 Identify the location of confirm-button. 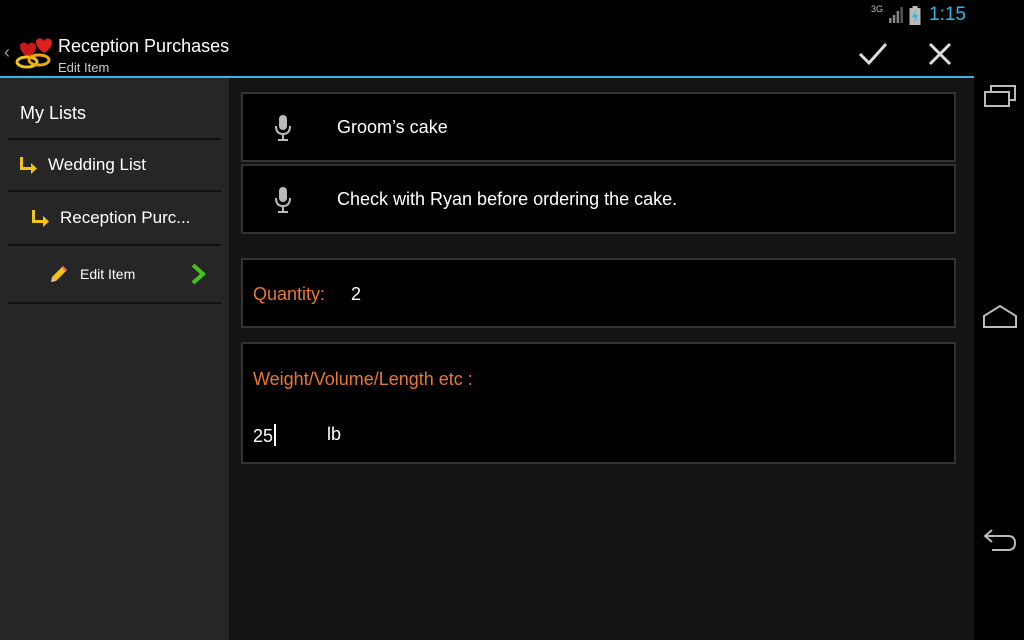
(873, 54).